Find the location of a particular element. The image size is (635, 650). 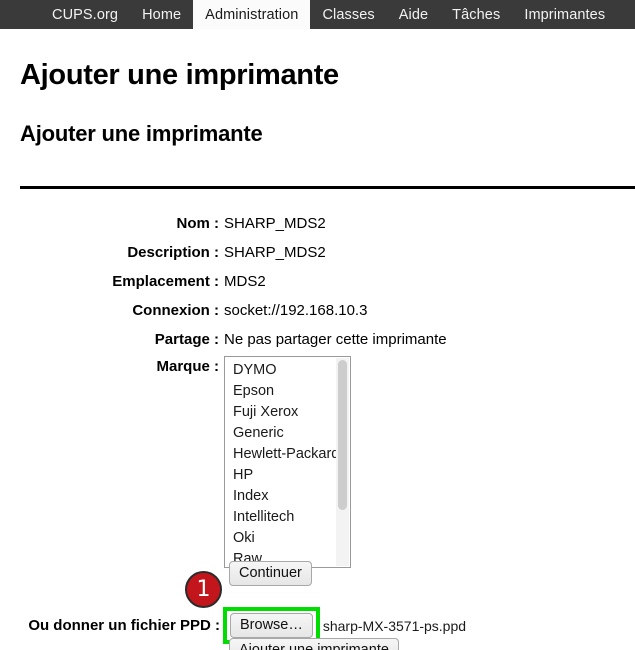

value-partage: Ne pas partager cette imprimante is located at coordinates (335, 339).